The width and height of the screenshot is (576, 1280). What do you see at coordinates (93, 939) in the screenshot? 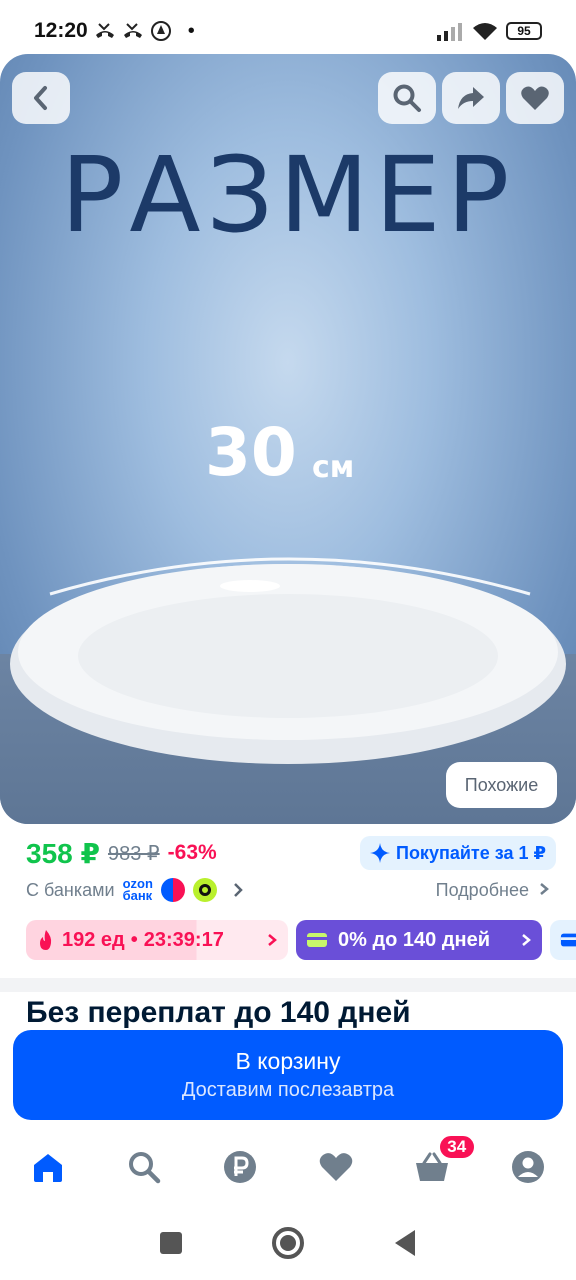
I see `timer-quantity: 192 ед` at bounding box center [93, 939].